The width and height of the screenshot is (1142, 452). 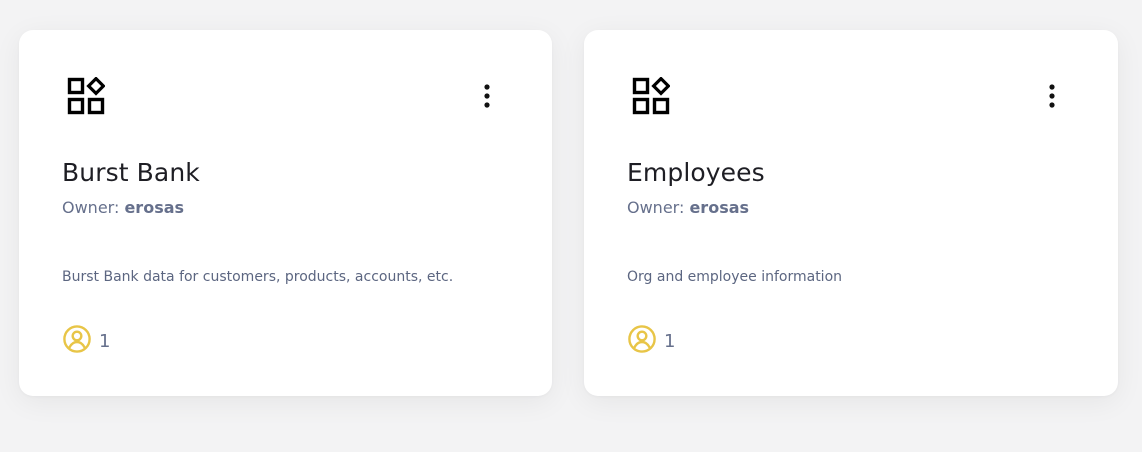 What do you see at coordinates (131, 172) in the screenshot?
I see `card-title: Burst Bank` at bounding box center [131, 172].